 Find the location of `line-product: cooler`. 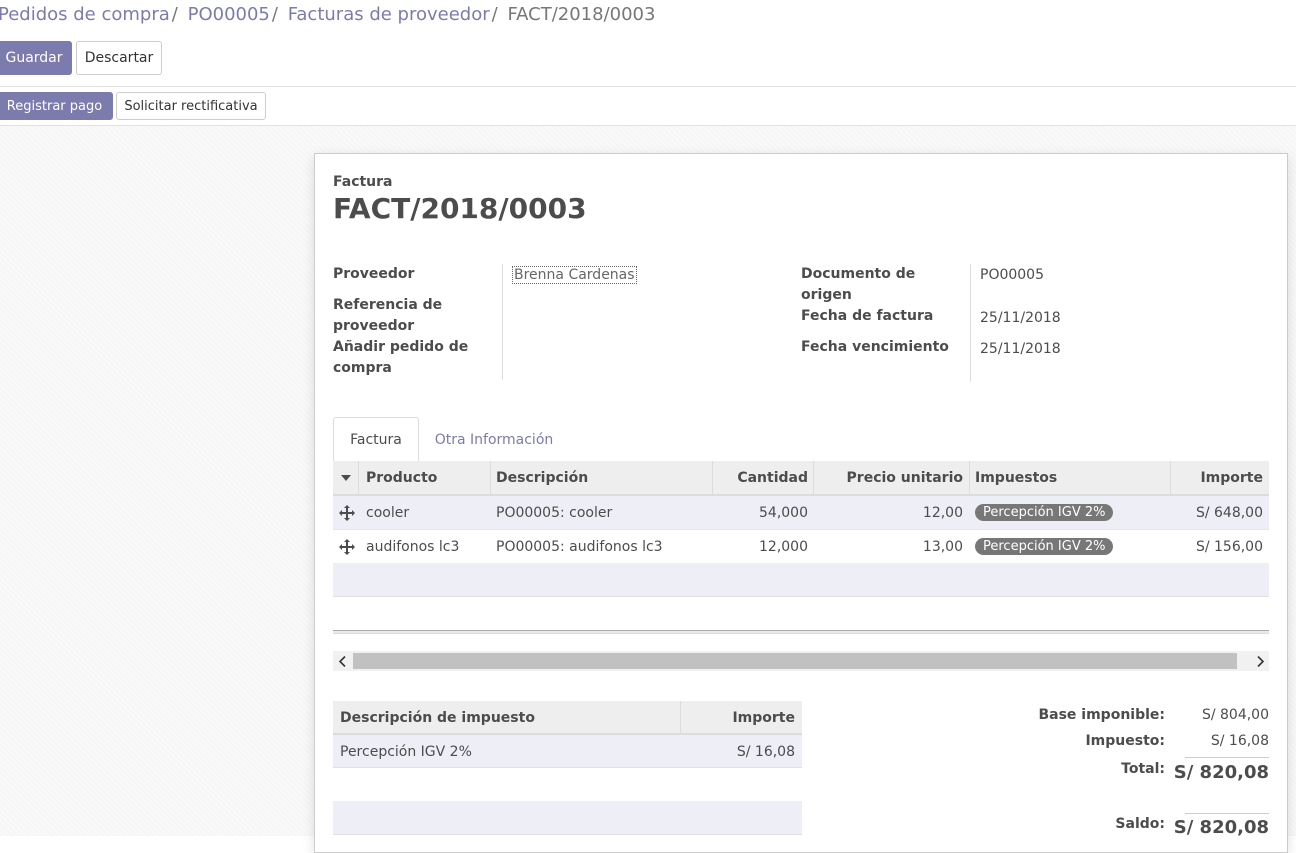

line-product: cooler is located at coordinates (388, 512).